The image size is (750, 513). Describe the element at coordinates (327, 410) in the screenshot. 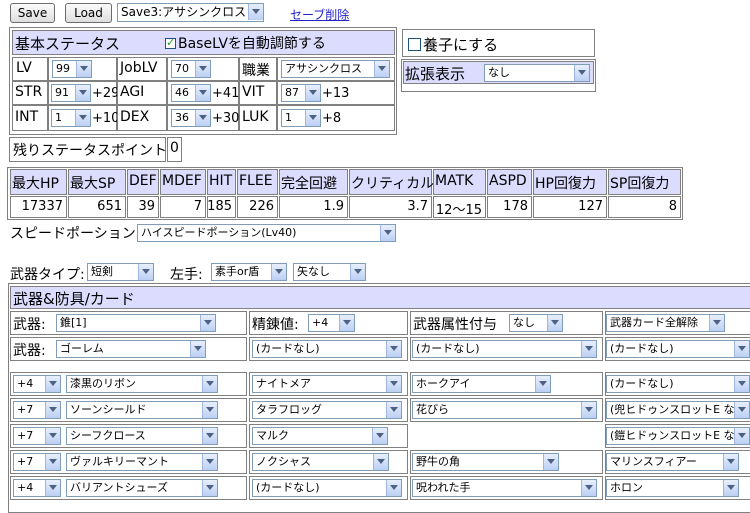

I see `armor-card1-select: タラフロッグ` at that location.